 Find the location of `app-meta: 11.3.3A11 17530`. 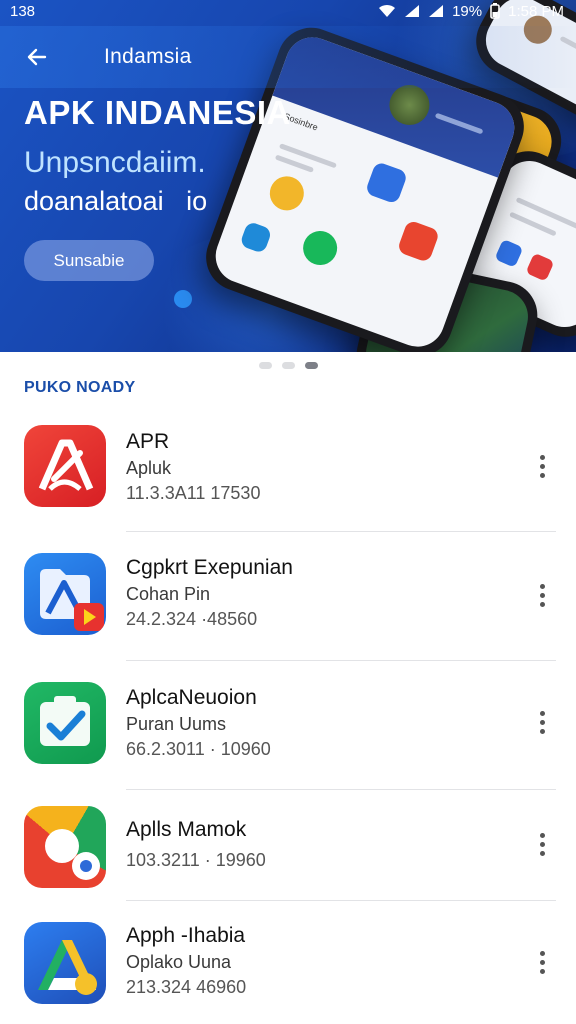

app-meta: 11.3.3A11 17530 is located at coordinates (193, 493).